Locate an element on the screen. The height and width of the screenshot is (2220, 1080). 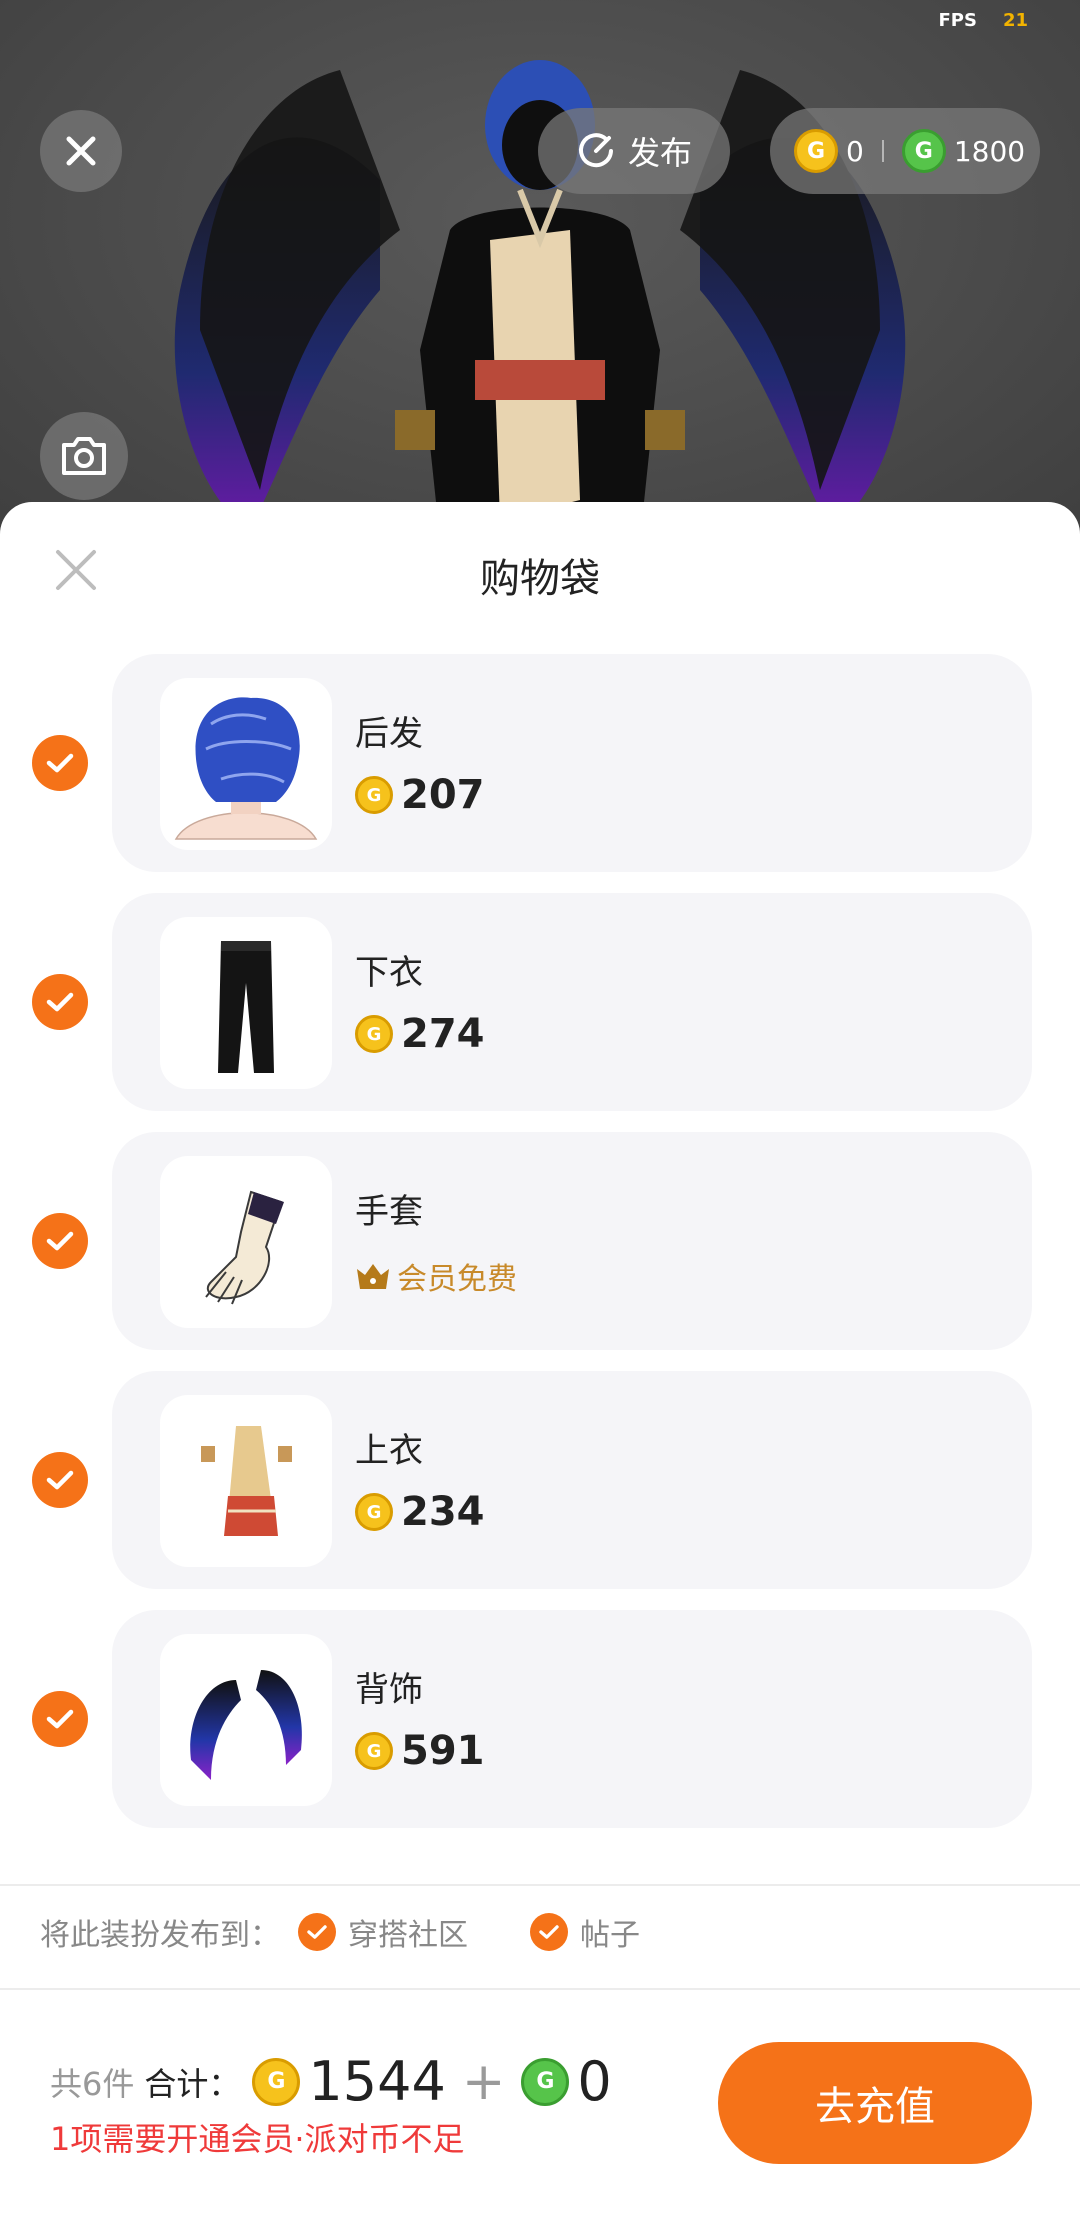
close-preview-button is located at coordinates (81, 151).